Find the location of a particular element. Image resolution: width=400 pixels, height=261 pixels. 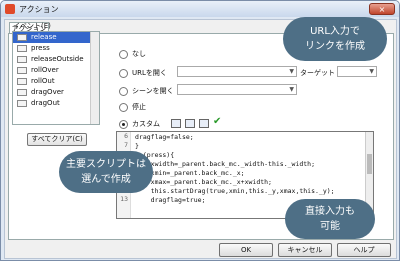

code-line: on(press){ is located at coordinates (235, 155).